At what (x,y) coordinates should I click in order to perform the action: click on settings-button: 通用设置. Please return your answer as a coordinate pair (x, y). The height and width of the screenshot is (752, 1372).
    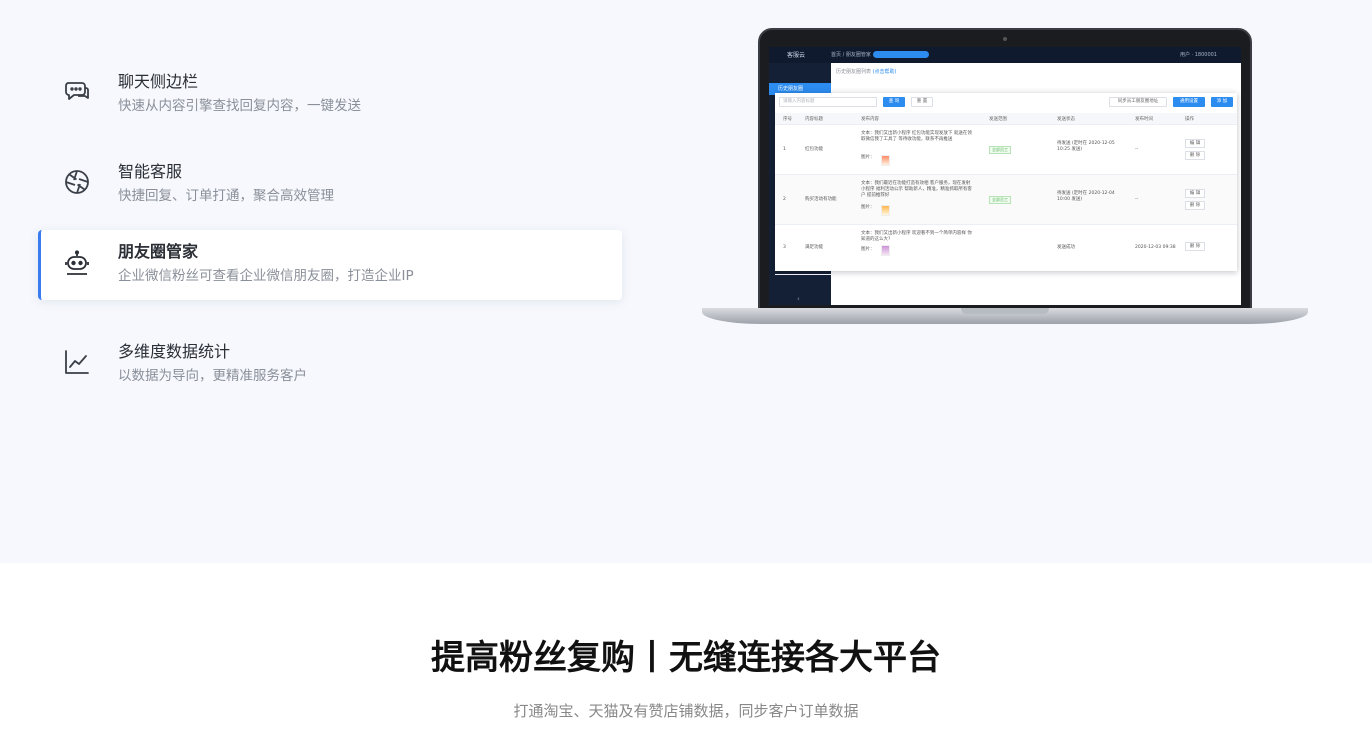
    Looking at the image, I should click on (1189, 102).